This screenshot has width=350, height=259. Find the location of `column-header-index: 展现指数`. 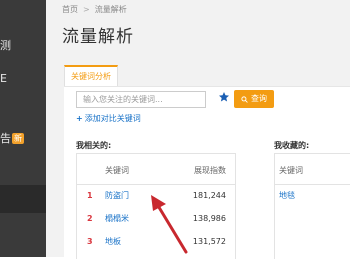

column-header-index: 展现指数 is located at coordinates (210, 170).